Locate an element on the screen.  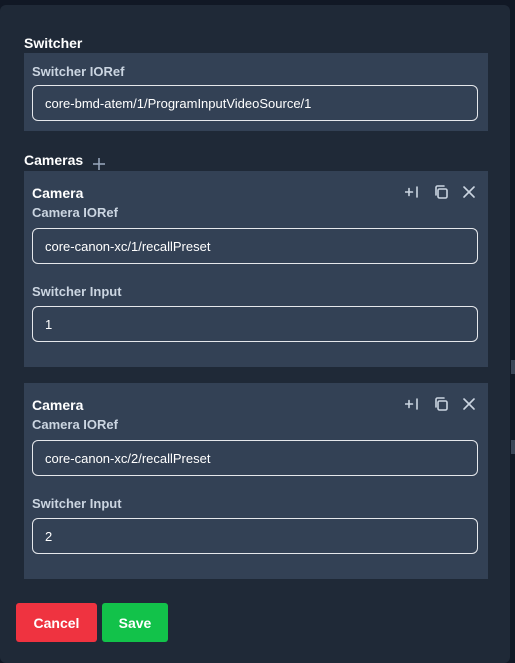
switcher-ioref-label: Switcher IORef is located at coordinates (78, 71).